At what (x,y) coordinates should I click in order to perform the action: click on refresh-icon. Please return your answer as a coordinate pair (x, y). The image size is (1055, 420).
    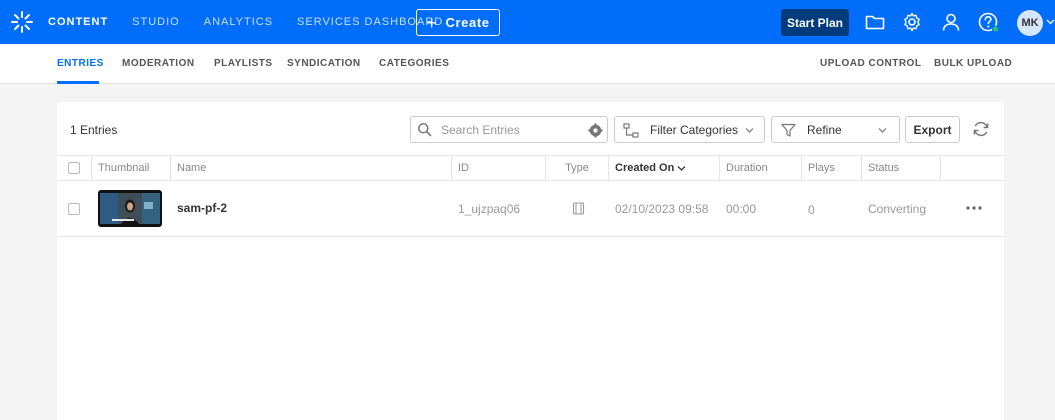
    Looking at the image, I should click on (981, 129).